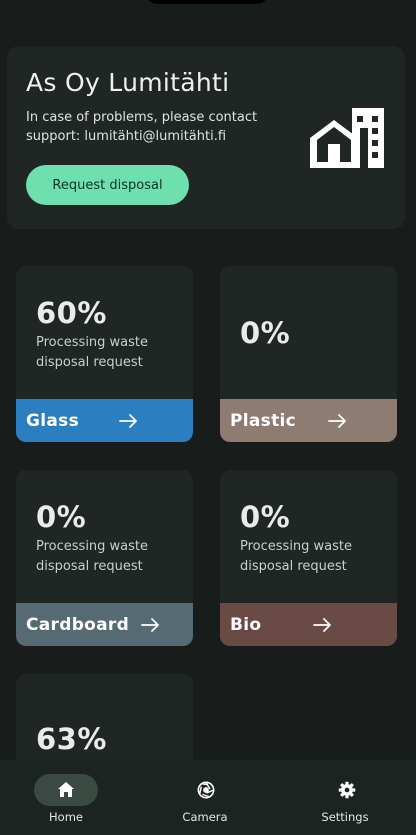 The image size is (416, 835). I want to click on building-name: As Oy Lumitähti, so click(128, 82).